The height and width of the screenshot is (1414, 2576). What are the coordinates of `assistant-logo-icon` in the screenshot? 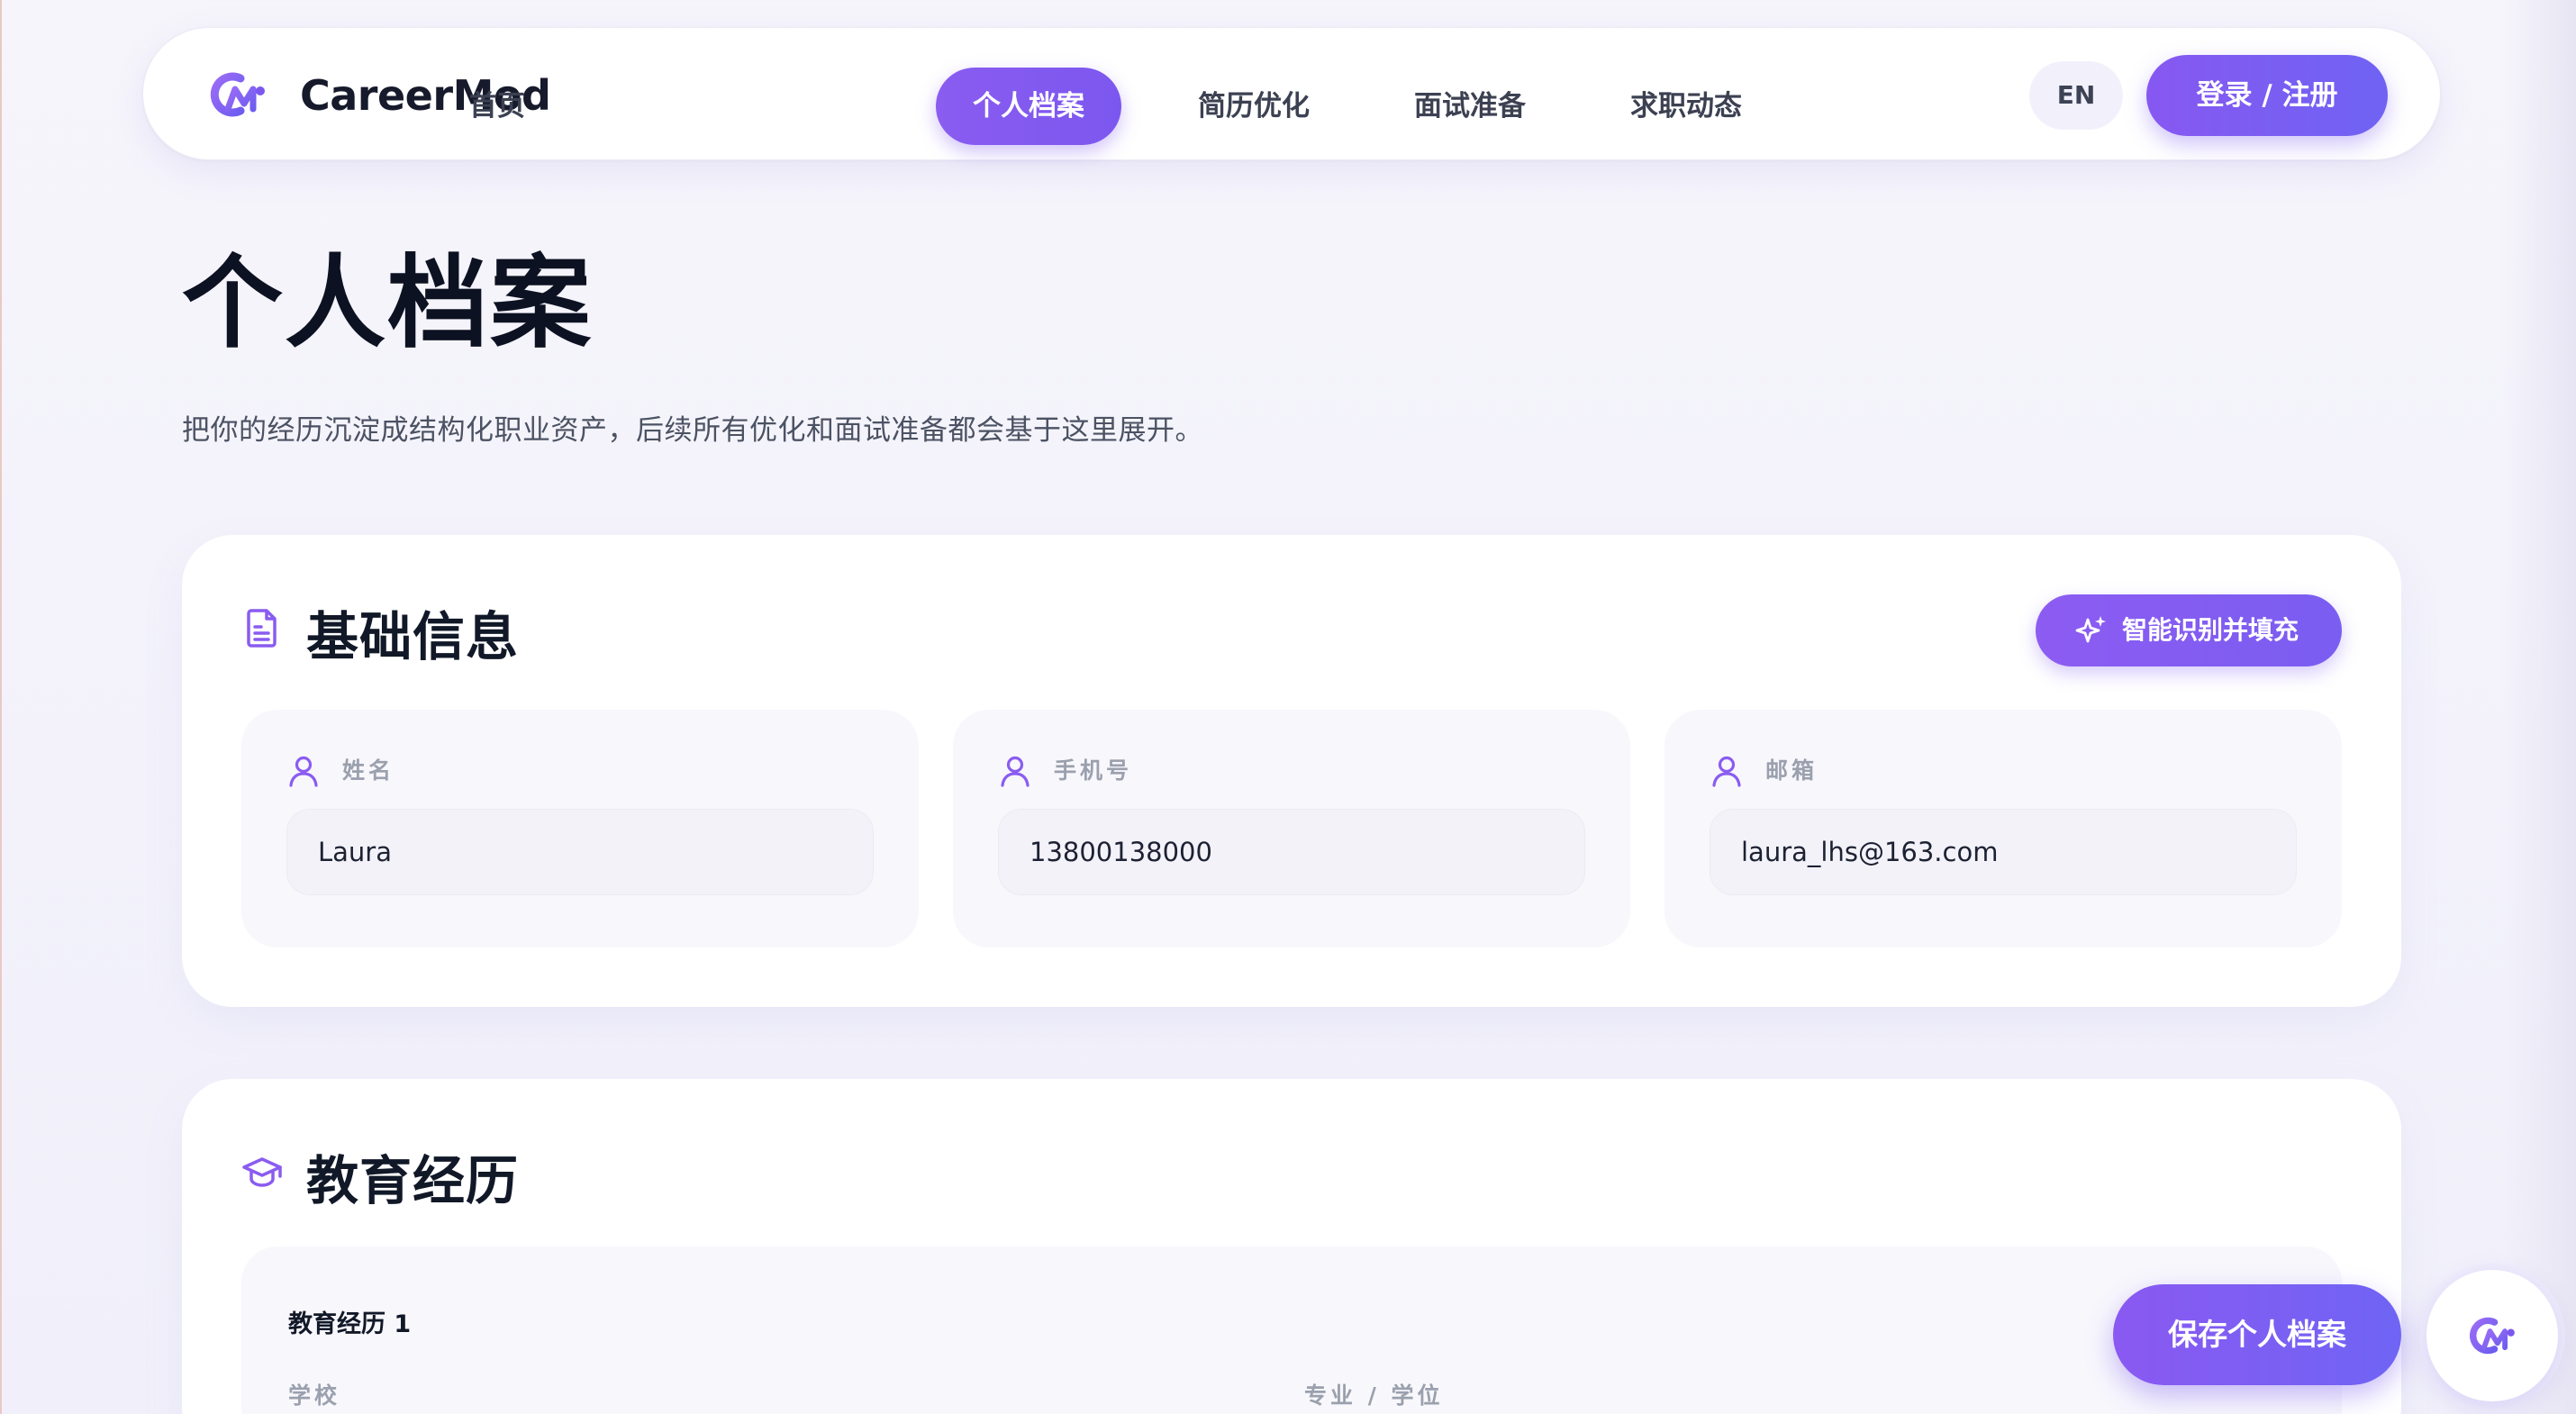 It's located at (2492, 1336).